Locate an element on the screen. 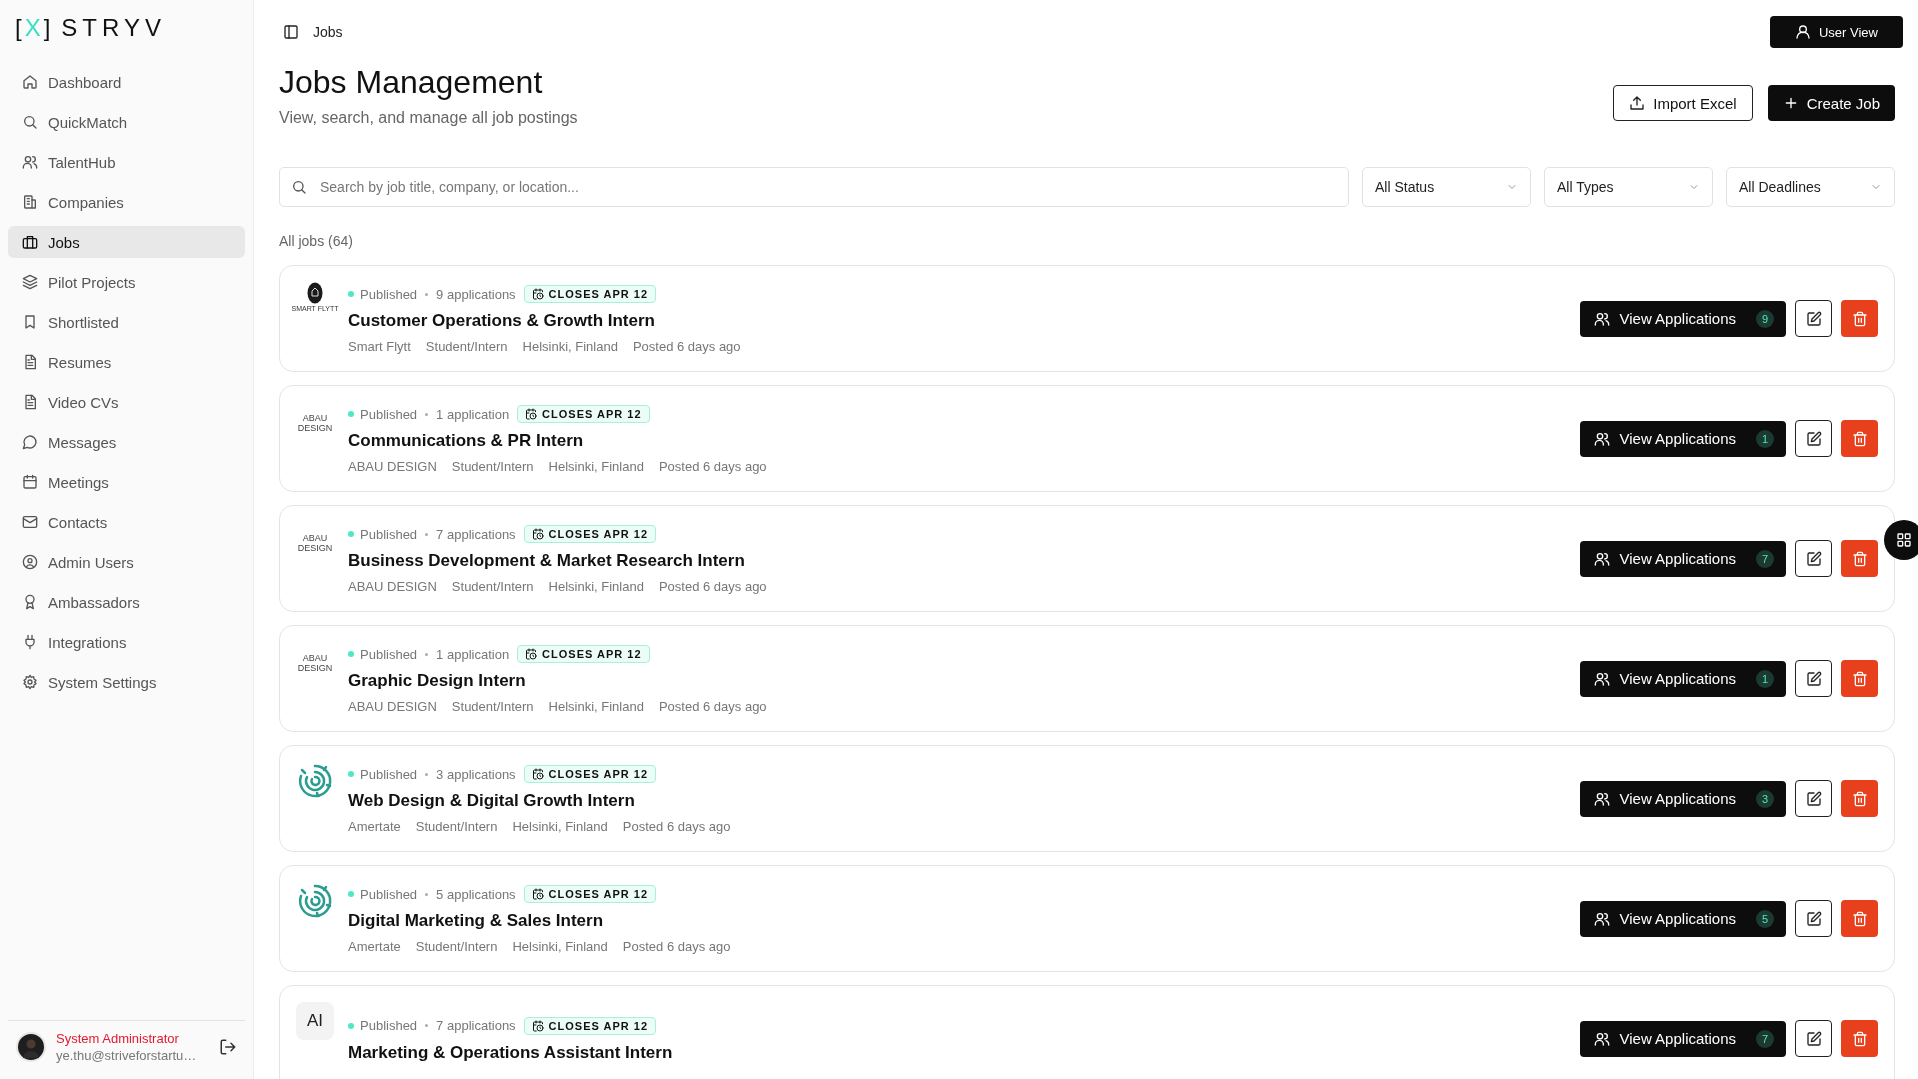  breadcrumb: Jobs is located at coordinates (328, 32).